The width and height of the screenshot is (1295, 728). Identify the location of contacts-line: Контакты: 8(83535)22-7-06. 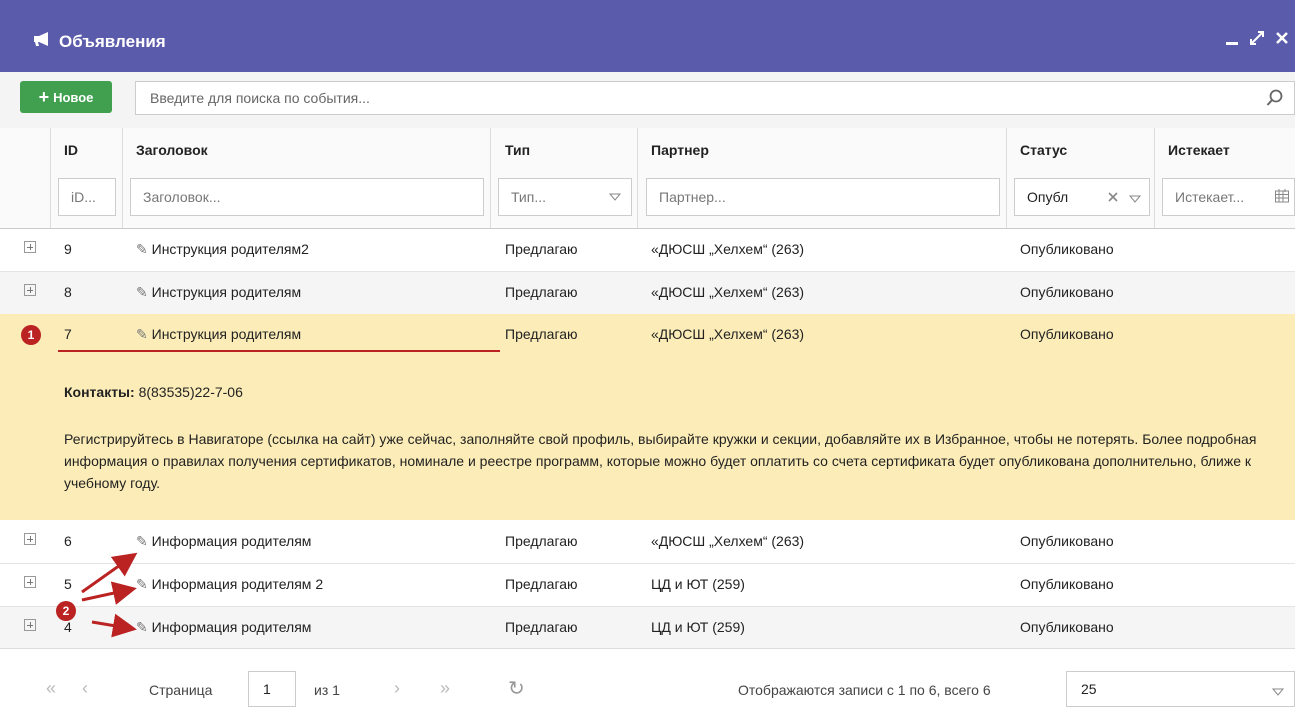
(153, 392).